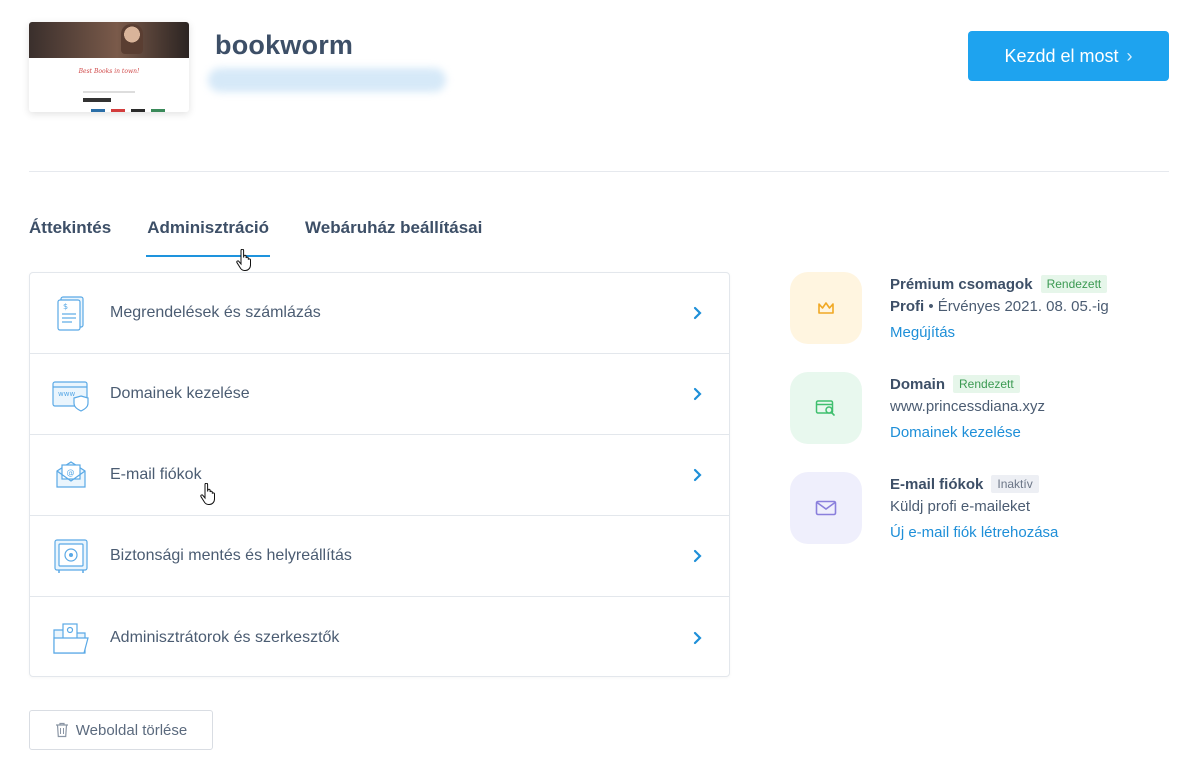 The width and height of the screenshot is (1178, 761). Describe the element at coordinates (961, 284) in the screenshot. I see `premium-title: Prémium csomagok` at that location.